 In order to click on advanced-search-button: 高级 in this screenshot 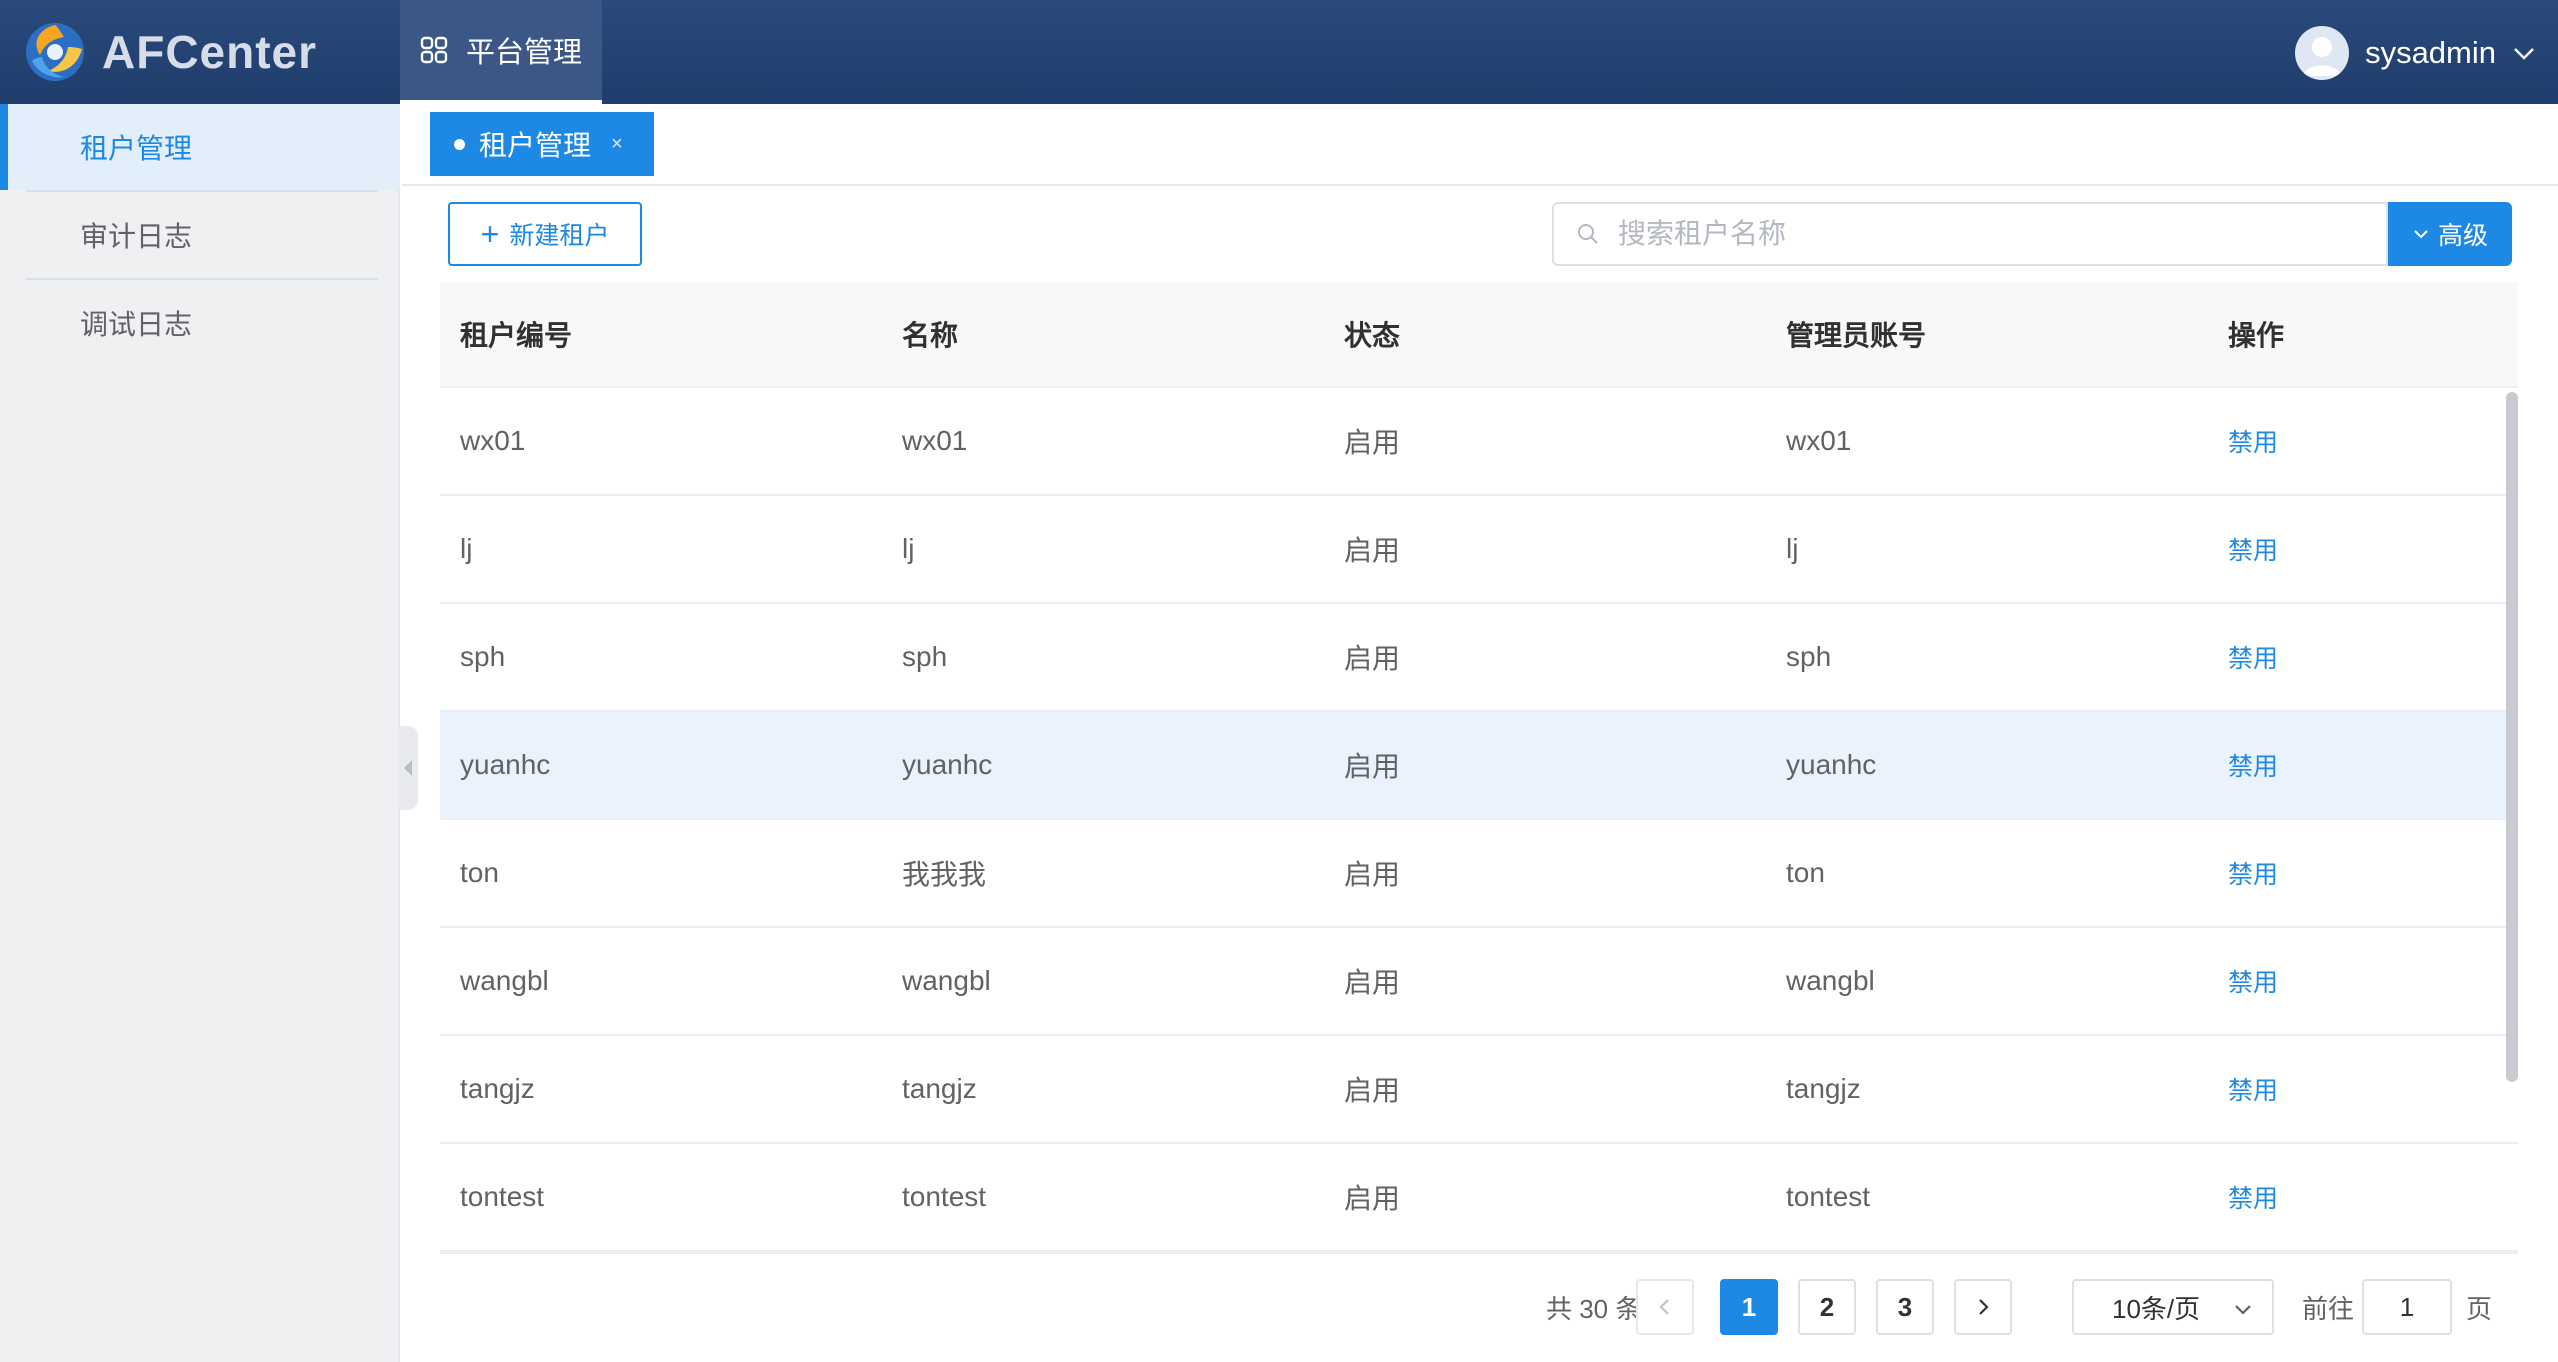, I will do `click(2450, 234)`.